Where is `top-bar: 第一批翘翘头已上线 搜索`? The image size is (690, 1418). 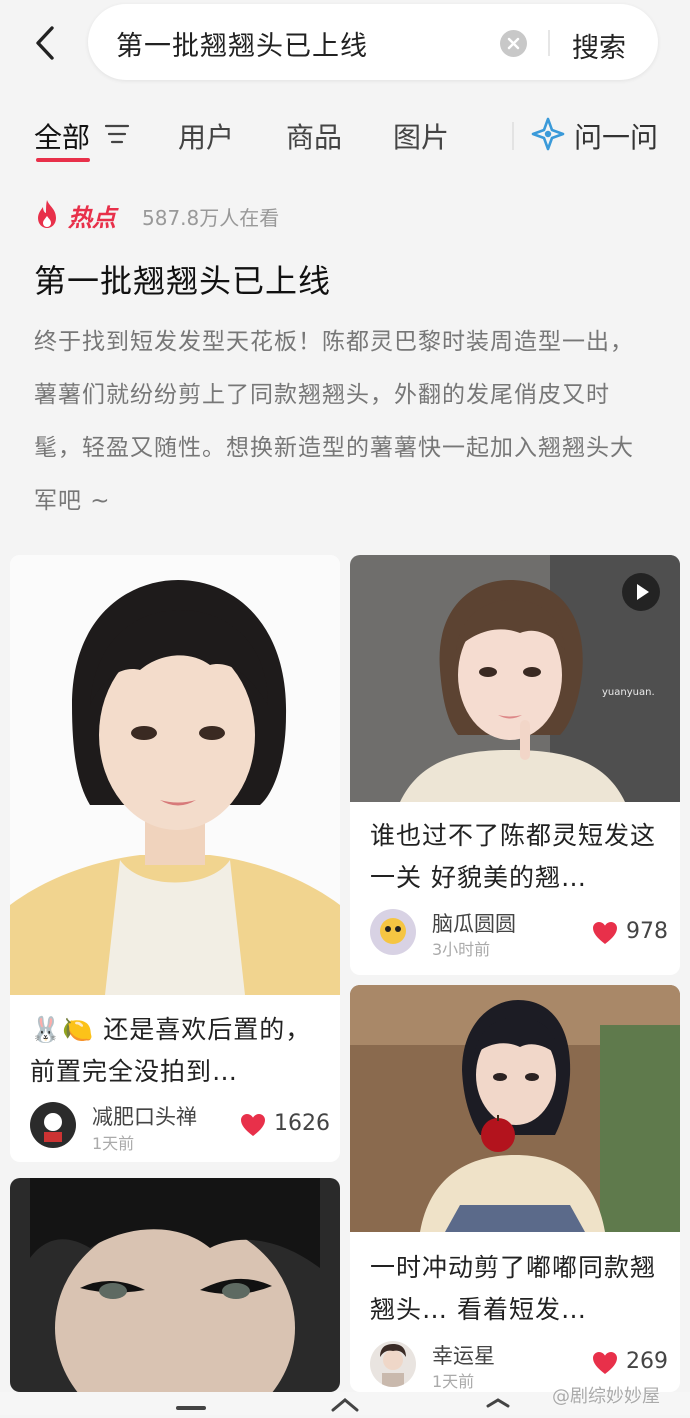
top-bar: 第一批翘翘头已上线 搜索 is located at coordinates (345, 45).